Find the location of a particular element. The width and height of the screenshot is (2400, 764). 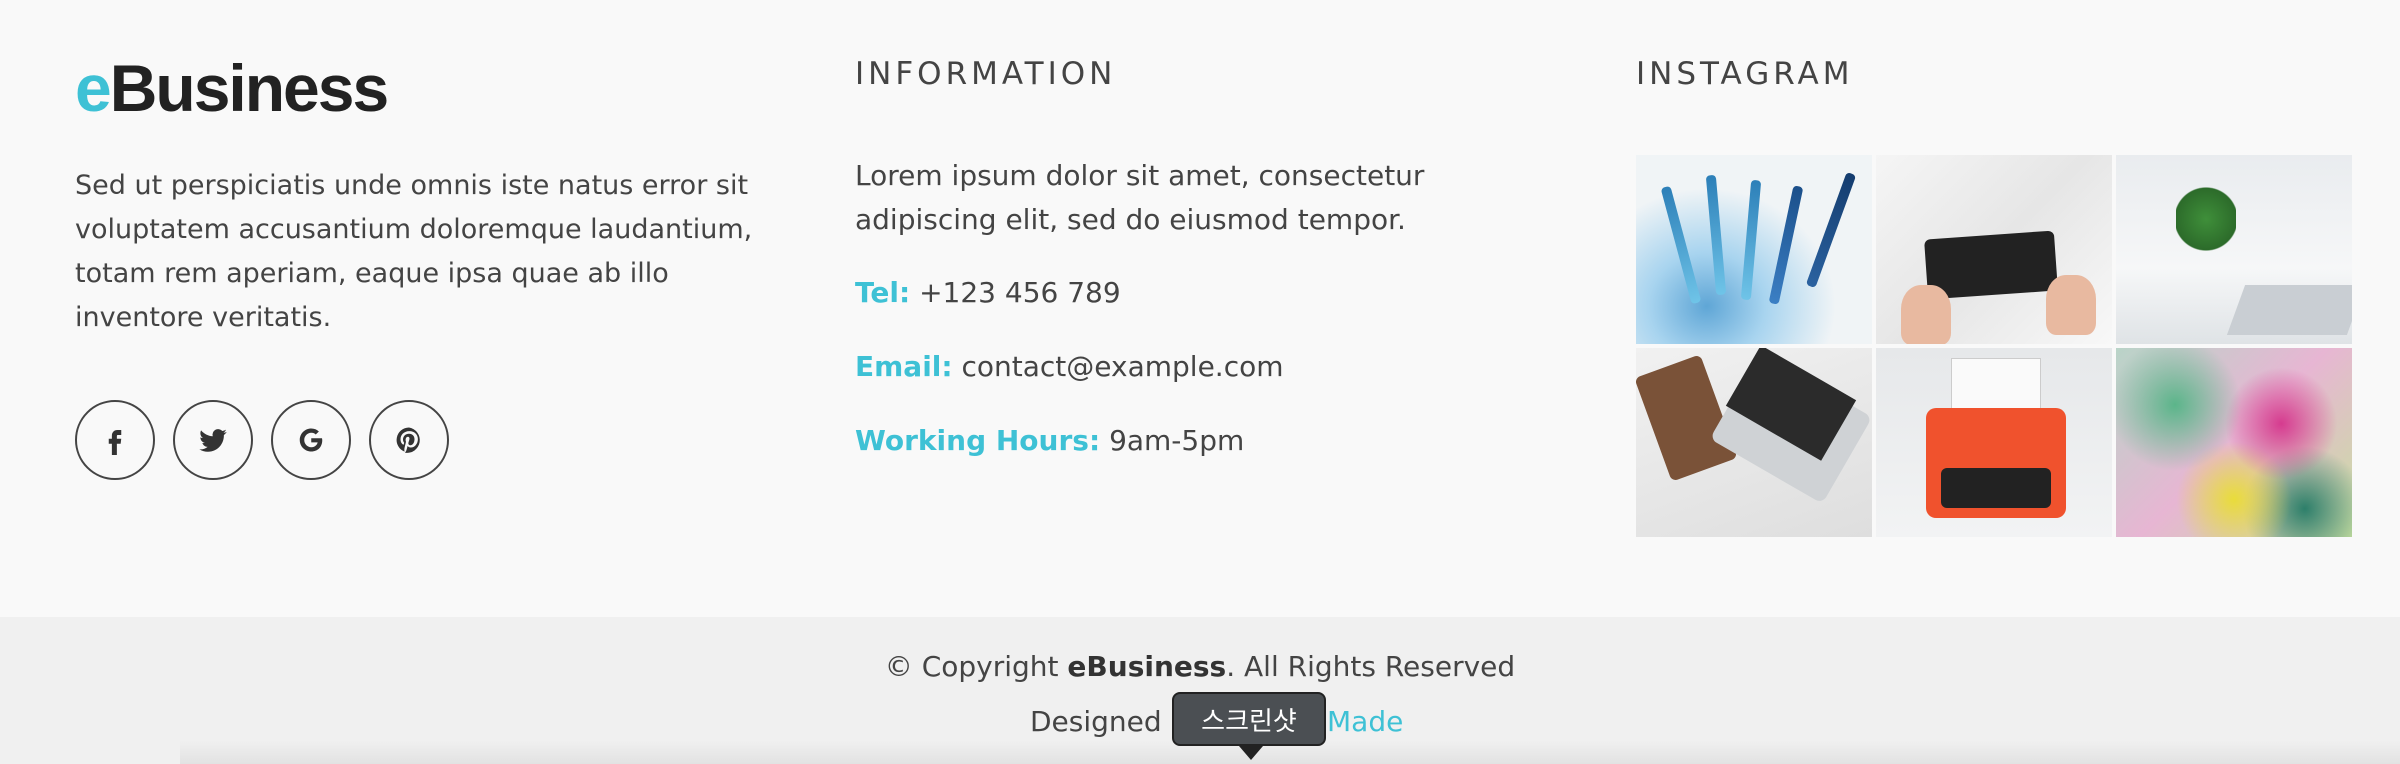

tel-label: Tel: is located at coordinates (883, 292).